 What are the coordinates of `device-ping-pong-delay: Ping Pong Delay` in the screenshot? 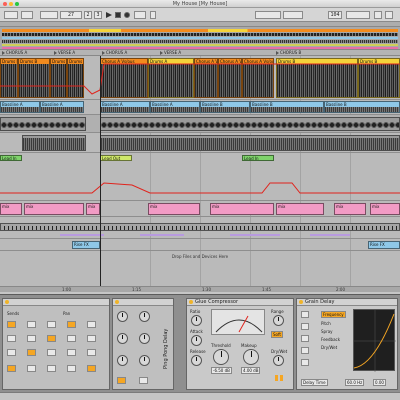 It's located at (143, 344).